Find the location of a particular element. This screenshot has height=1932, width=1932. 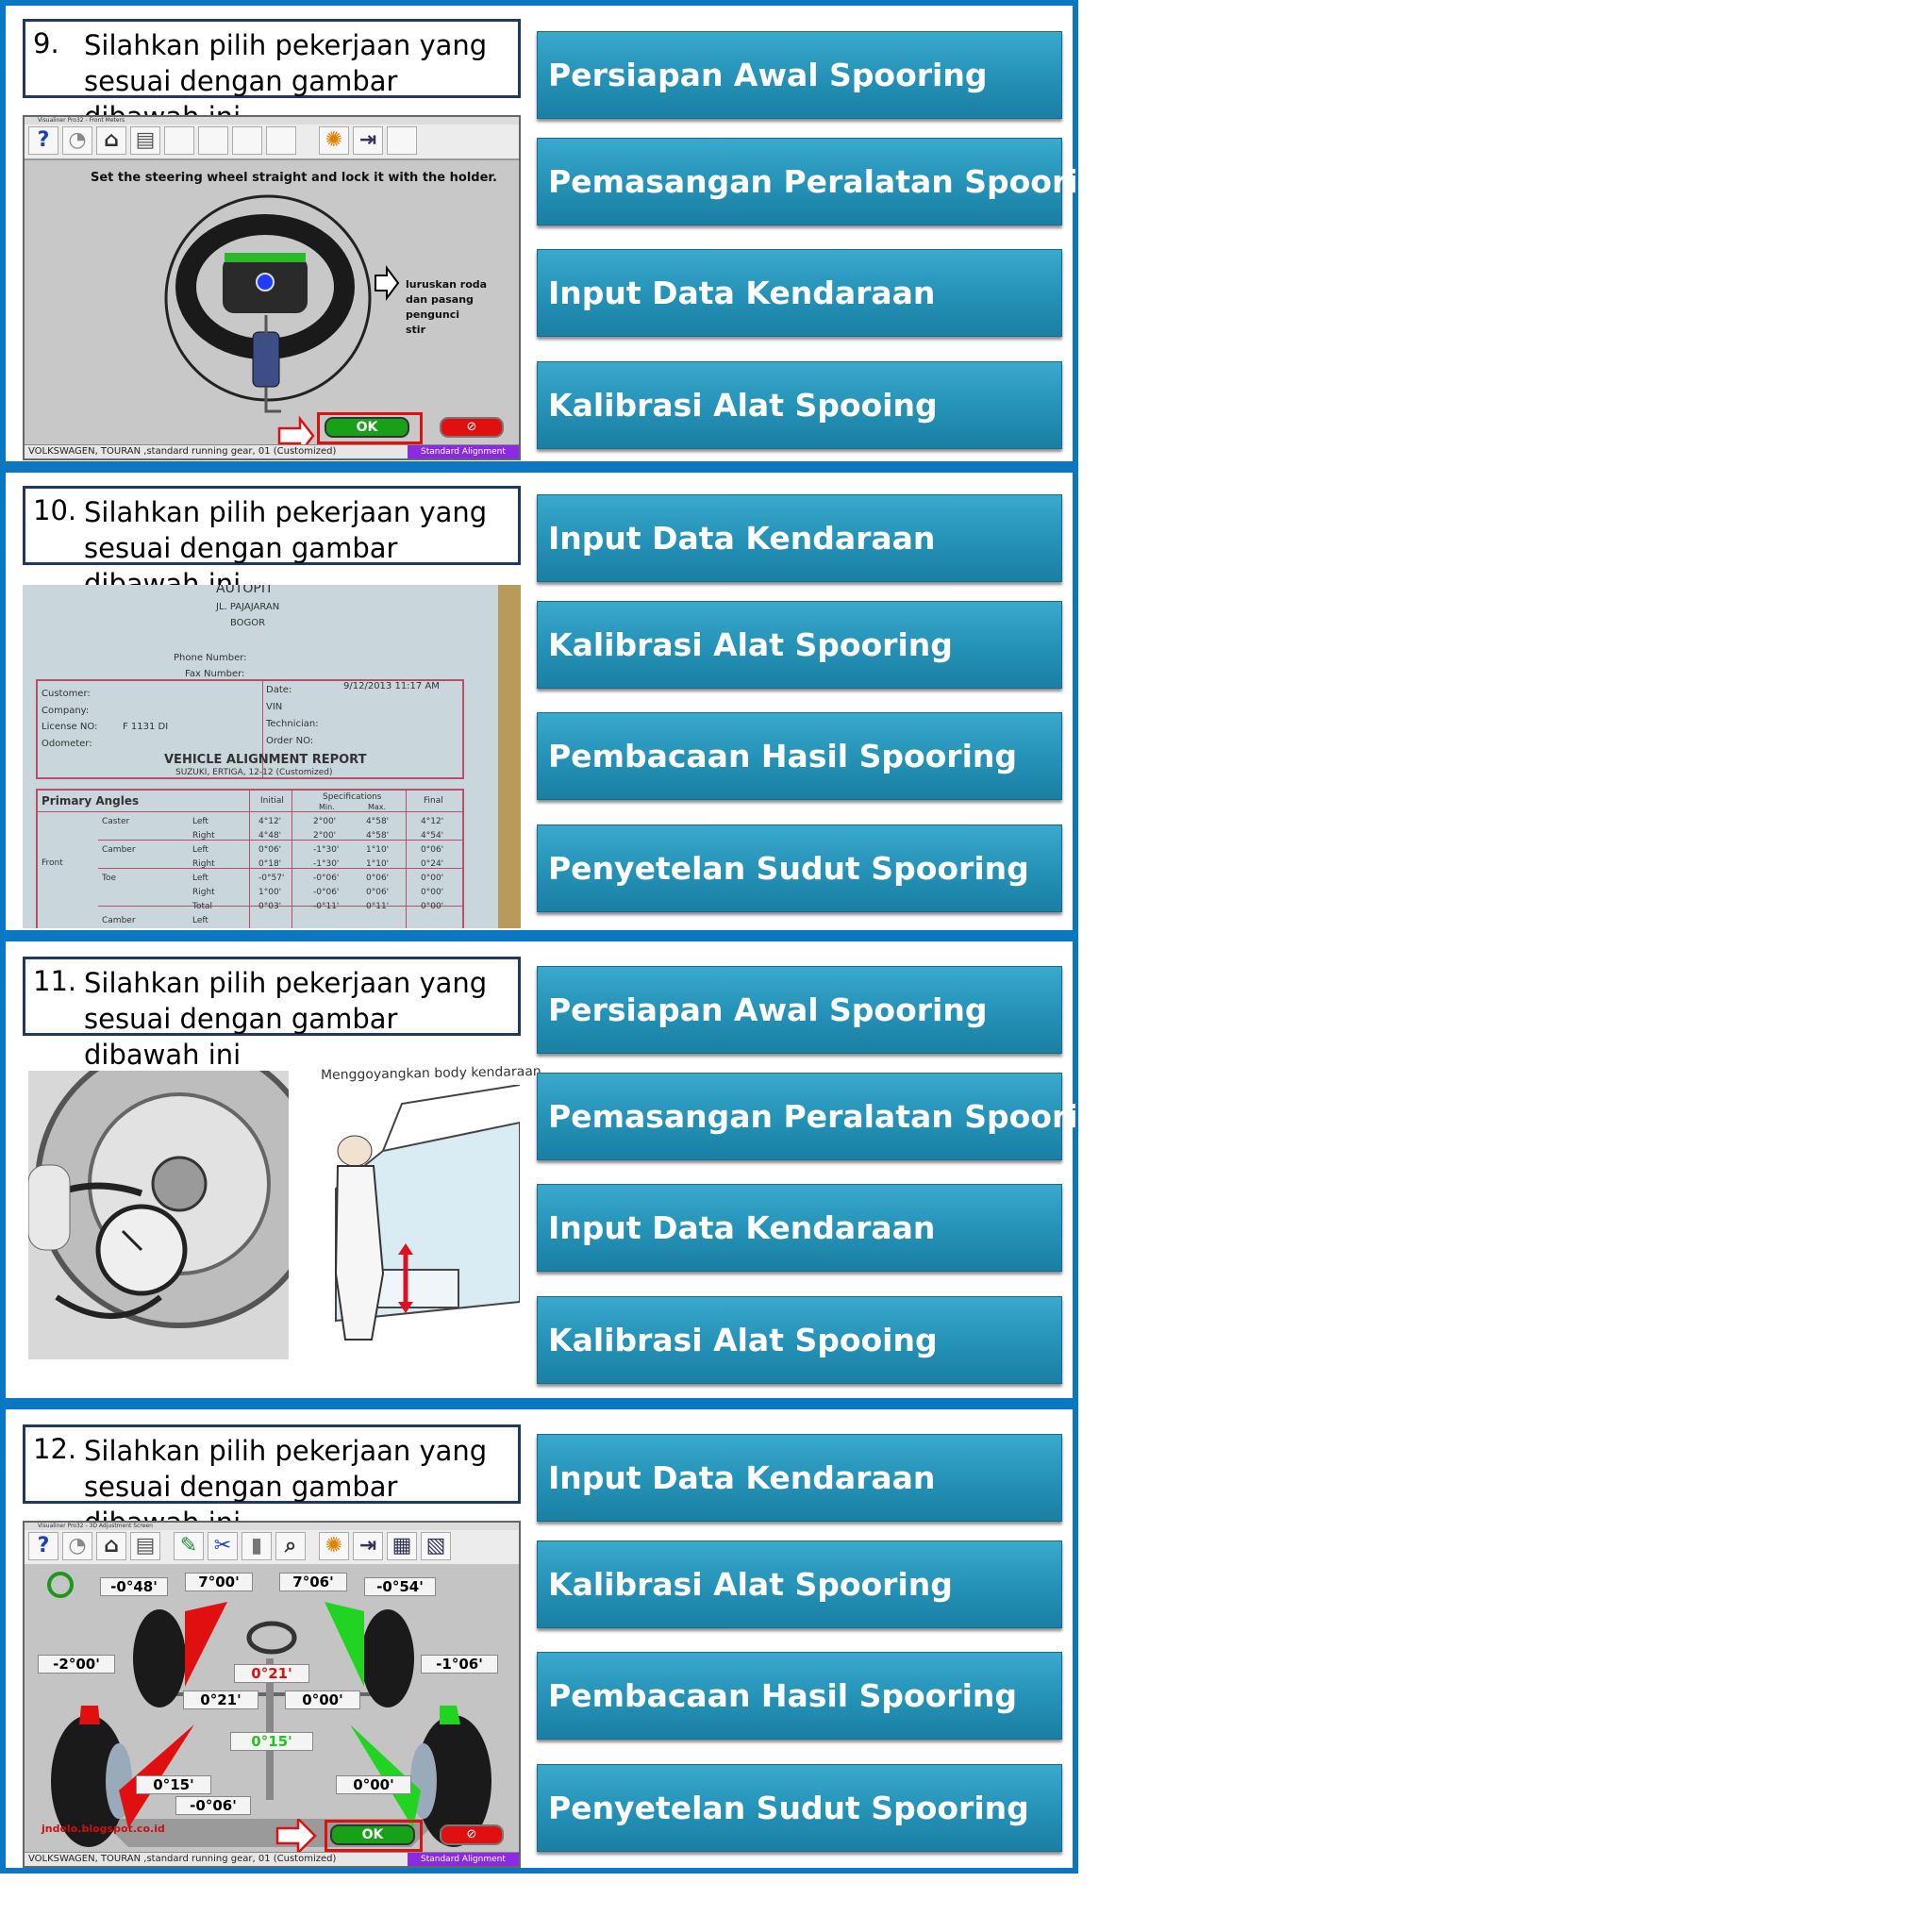

table-row: Total 0°03' -0°11' 0°11' 0°00' is located at coordinates (318, 907).